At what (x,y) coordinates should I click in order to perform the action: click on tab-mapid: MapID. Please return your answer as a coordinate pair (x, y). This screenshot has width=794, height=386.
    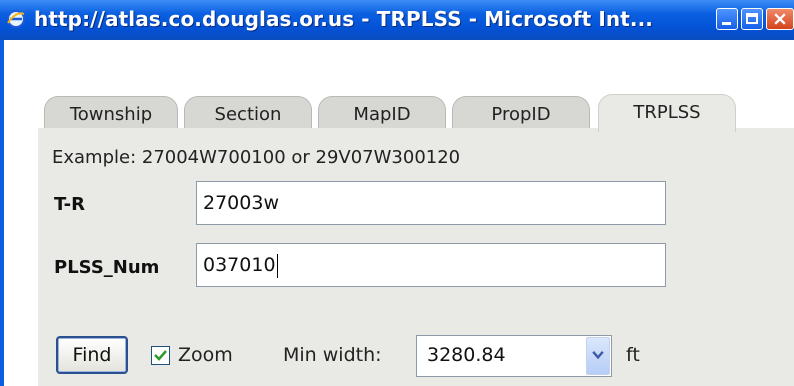
    Looking at the image, I should click on (382, 114).